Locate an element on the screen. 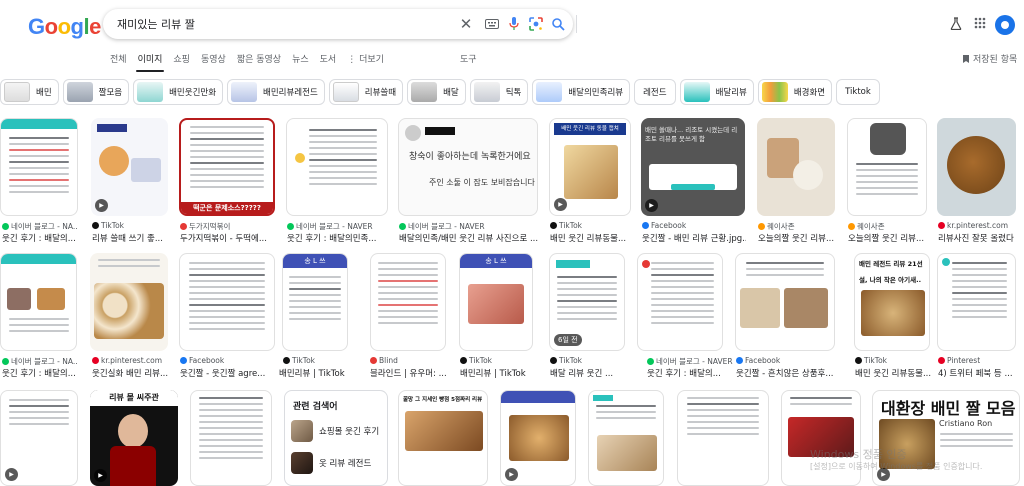 Image resolution: width=1024 pixels, height=486 pixels. tools-button: 도구 is located at coordinates (468, 58).